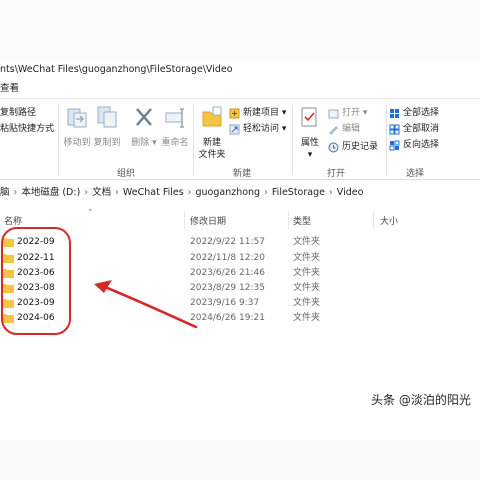 Image resolution: width=480 pixels, height=480 pixels. What do you see at coordinates (227, 318) in the screenshot?
I see `file-modified: 2024/6/26 19:21` at bounding box center [227, 318].